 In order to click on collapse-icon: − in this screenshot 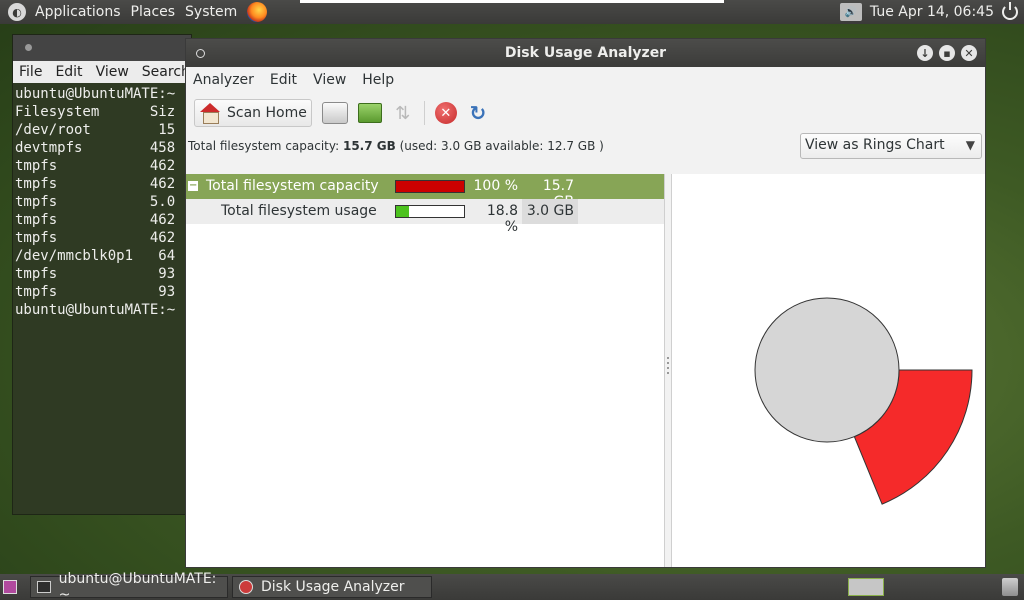, I will do `click(193, 186)`.